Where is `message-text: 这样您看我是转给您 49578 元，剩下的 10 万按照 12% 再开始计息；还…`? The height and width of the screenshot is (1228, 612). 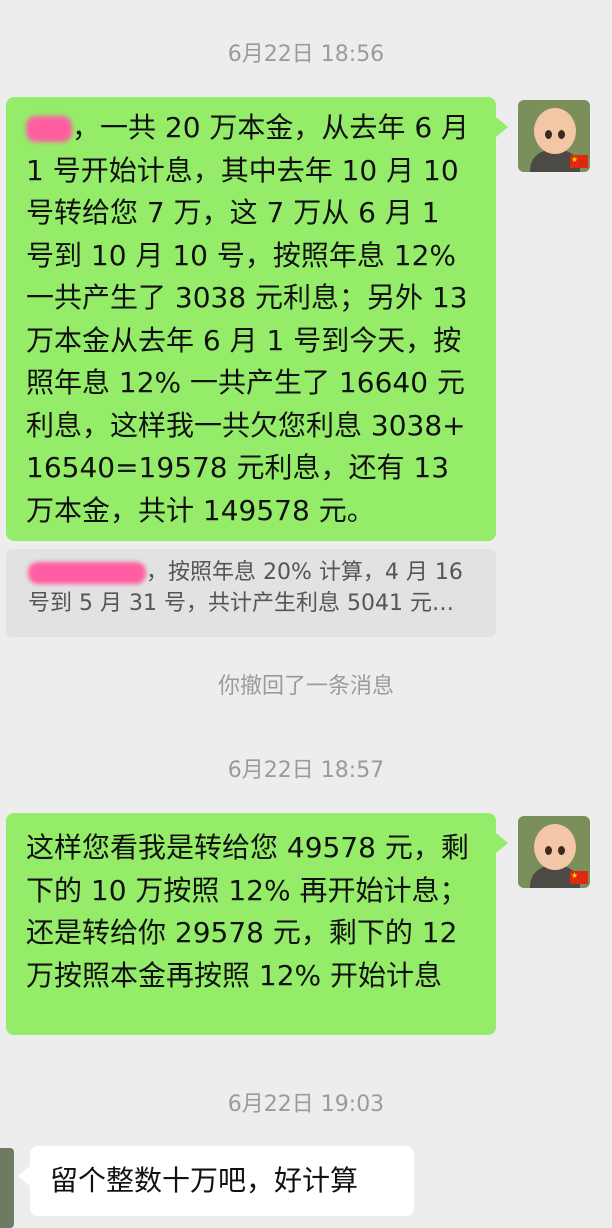 message-text: 这样您看我是转给您 49578 元，剩下的 10 万按照 12% 再开始计息；还… is located at coordinates (247, 911).